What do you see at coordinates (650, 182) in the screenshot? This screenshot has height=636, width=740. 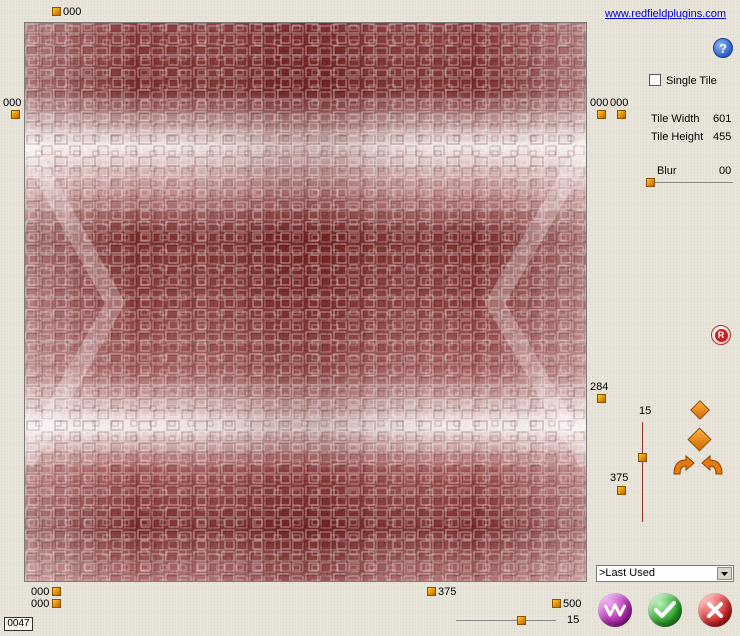 I see `blur-slider-thumb` at bounding box center [650, 182].